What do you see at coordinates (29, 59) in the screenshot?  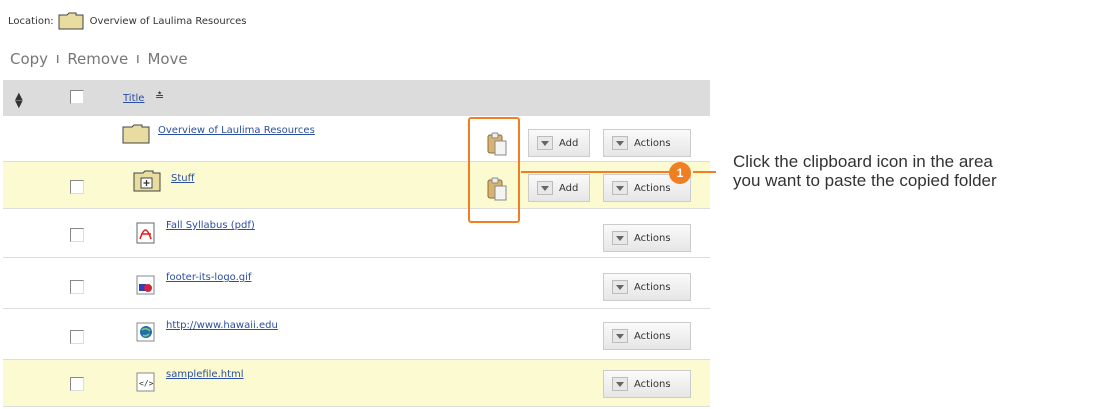 I see `copy-button: Copy` at bounding box center [29, 59].